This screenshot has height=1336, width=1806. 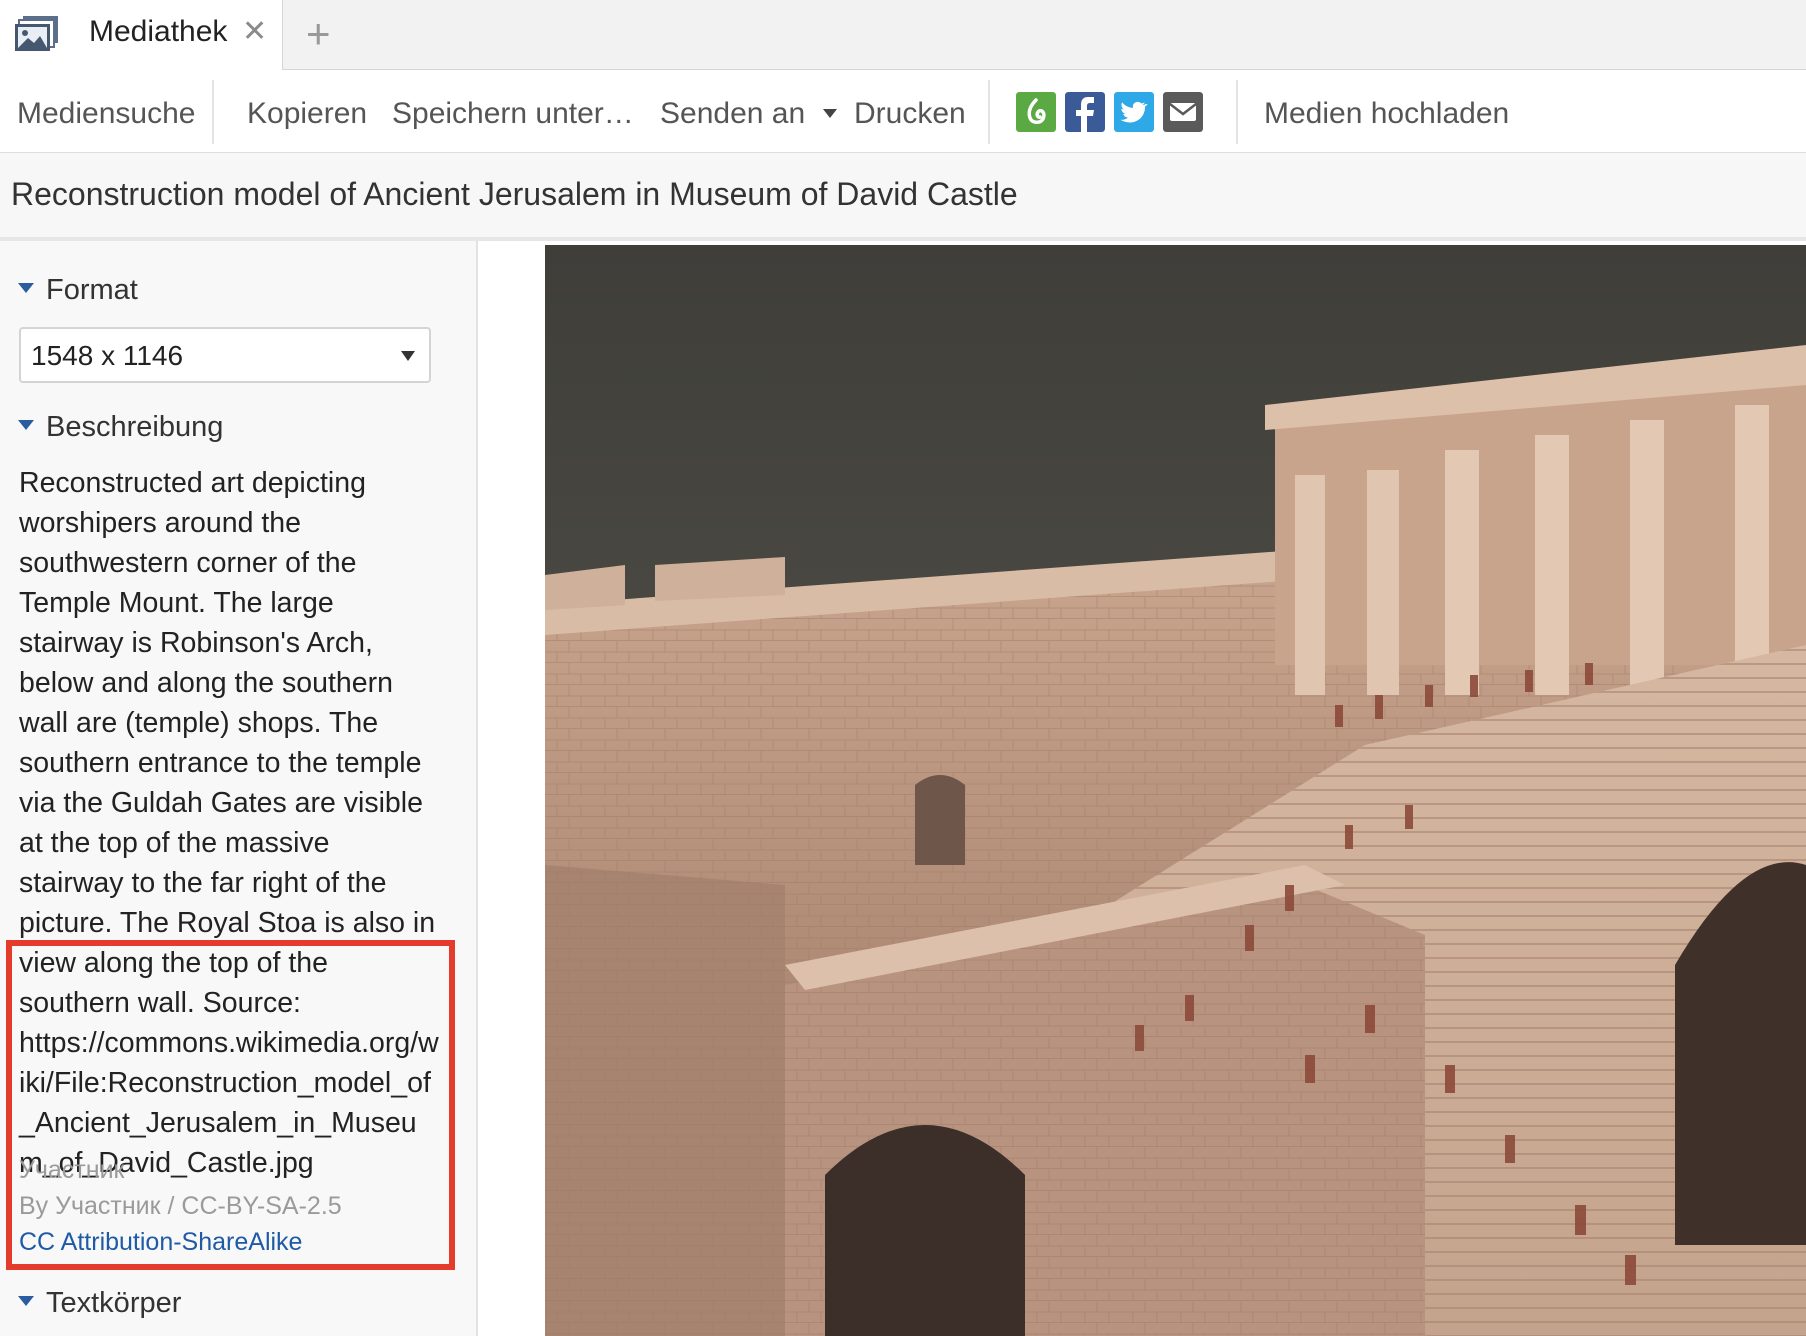 I want to click on tab-mediathek: Mediathek ✕, so click(x=141, y=35).